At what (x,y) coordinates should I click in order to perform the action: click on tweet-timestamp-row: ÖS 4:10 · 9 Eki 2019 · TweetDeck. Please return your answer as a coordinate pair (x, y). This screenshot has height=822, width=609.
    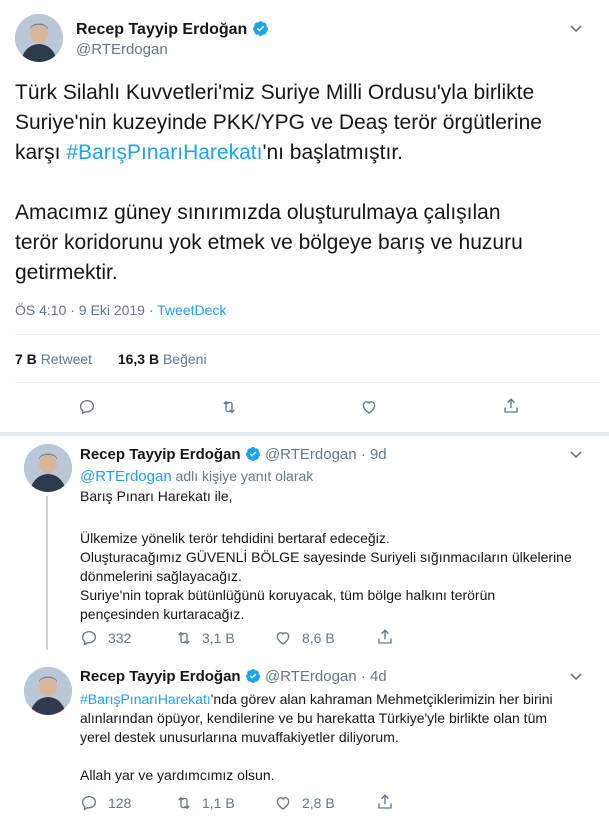
    Looking at the image, I should click on (120, 310).